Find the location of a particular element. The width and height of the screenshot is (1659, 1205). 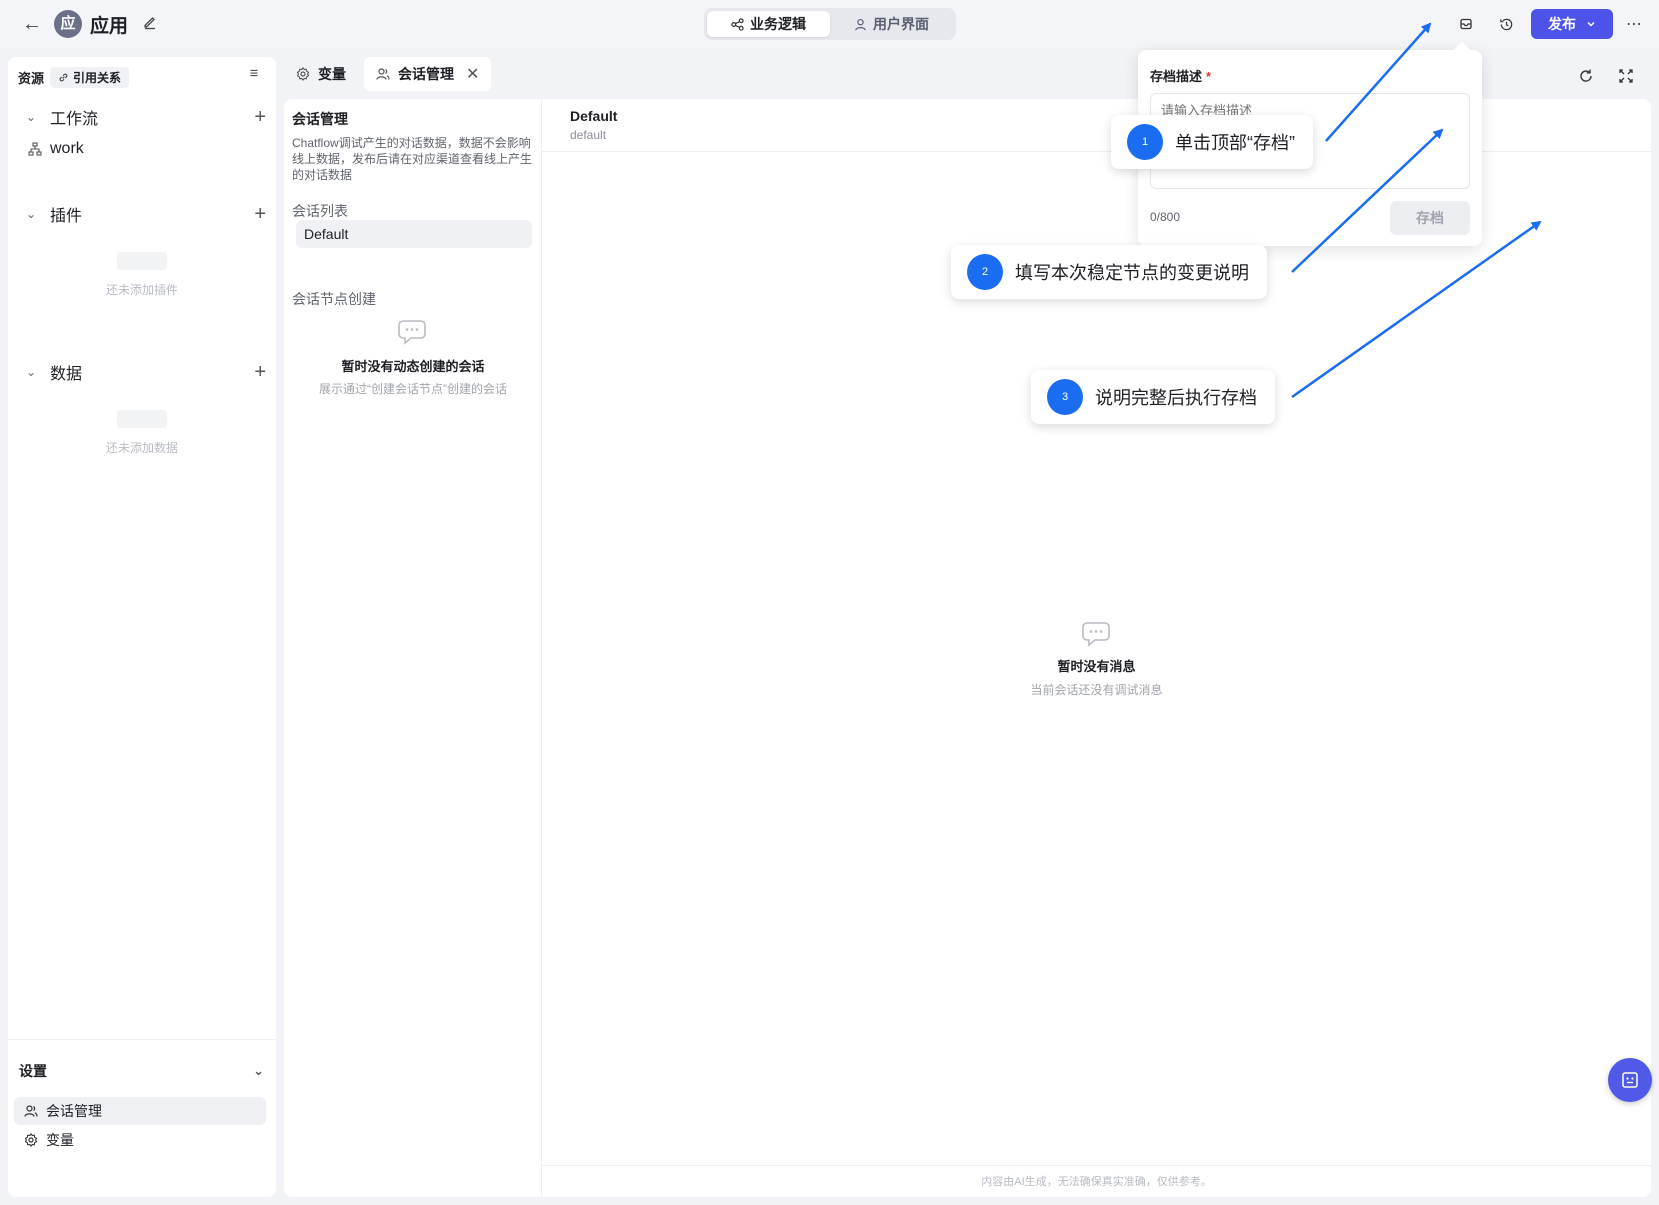

data-label: 数据 is located at coordinates (66, 374).